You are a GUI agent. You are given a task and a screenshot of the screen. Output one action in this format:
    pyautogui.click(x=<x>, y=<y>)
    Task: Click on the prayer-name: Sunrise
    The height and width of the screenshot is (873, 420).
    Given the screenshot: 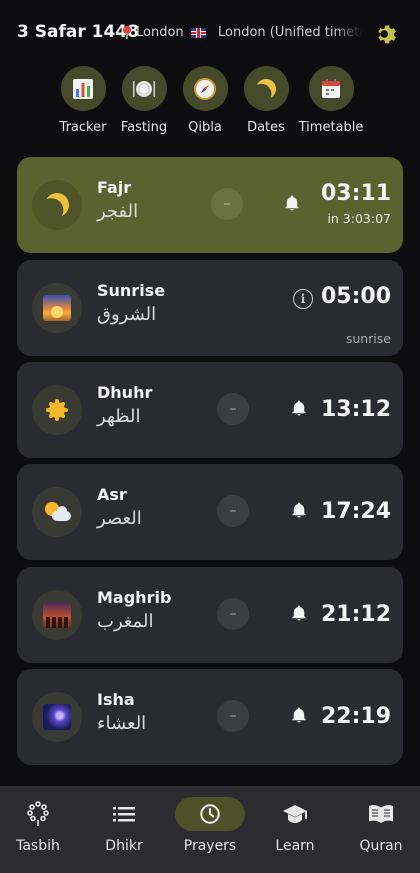 What is the action you would take?
    pyautogui.click(x=131, y=290)
    